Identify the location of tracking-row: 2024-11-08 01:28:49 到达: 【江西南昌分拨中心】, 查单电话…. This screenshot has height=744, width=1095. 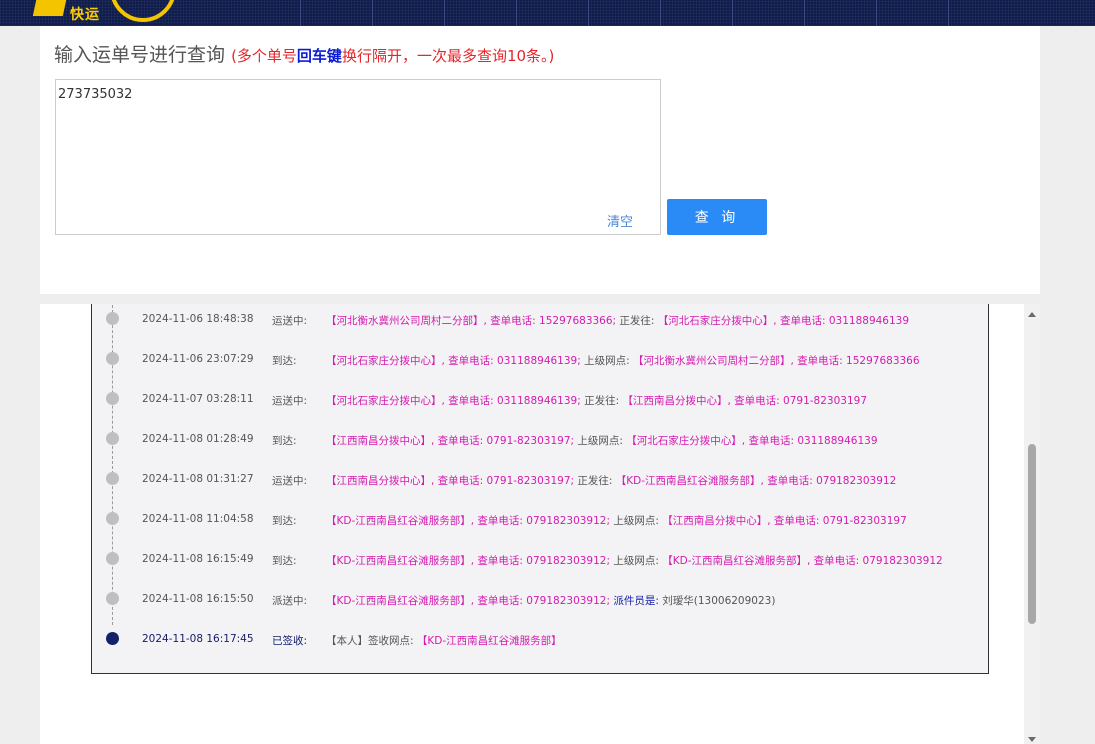
(540, 439).